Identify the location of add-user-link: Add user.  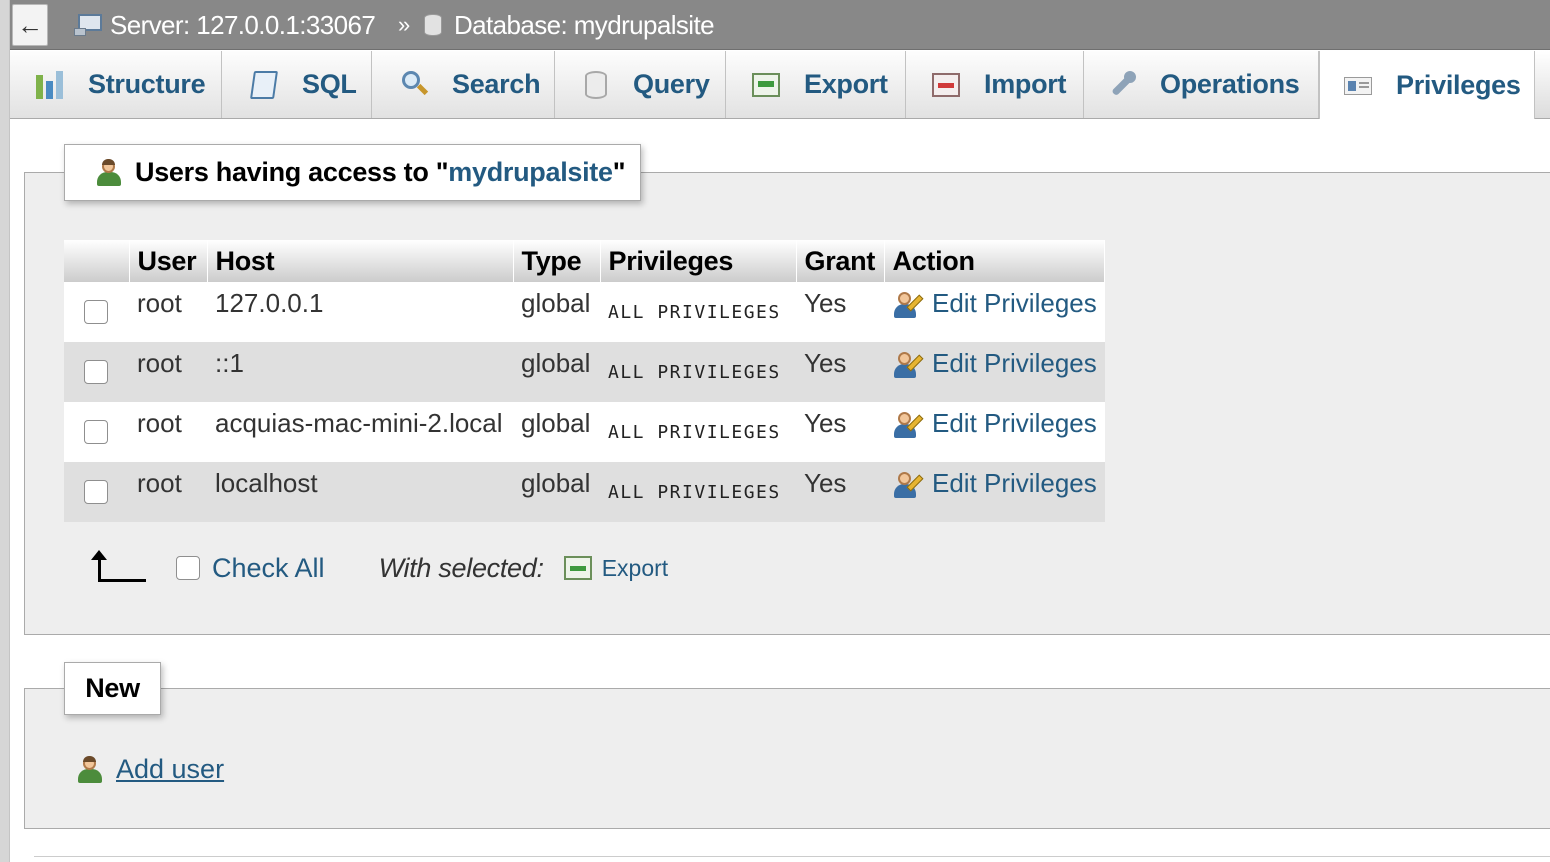
(149, 769).